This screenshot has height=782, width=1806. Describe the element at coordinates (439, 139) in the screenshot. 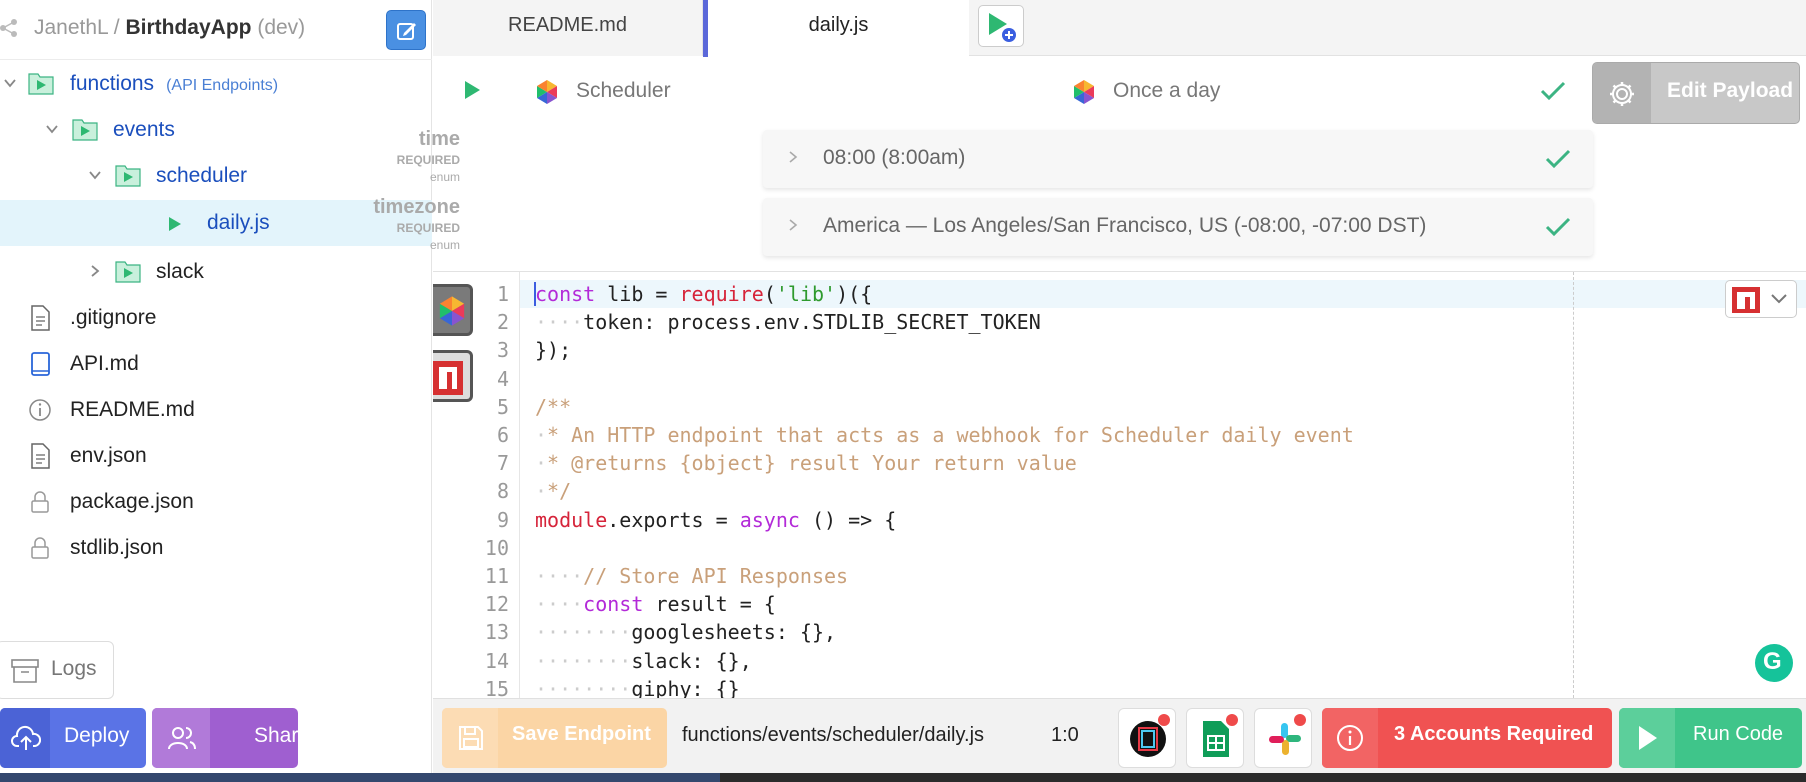

I see `param-name: time` at that location.